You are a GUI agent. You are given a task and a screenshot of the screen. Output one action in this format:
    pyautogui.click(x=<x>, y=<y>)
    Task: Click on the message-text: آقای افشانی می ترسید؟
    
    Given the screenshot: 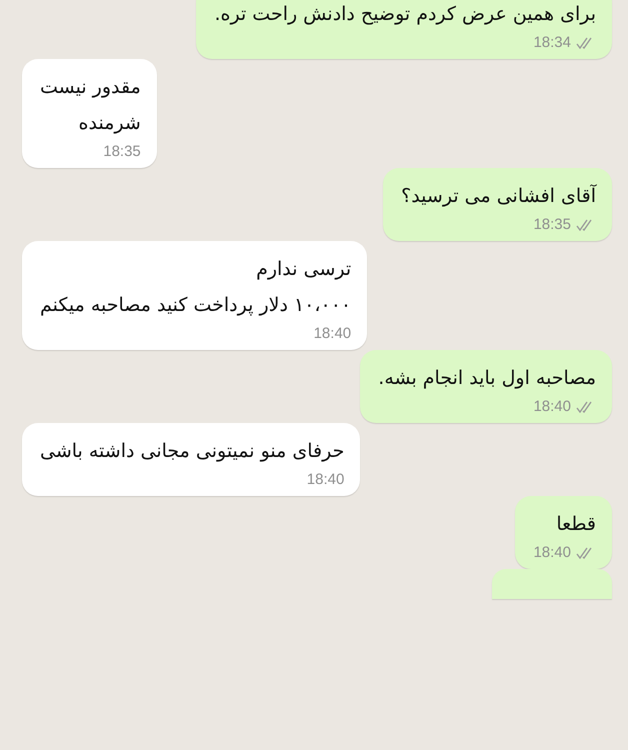 What is the action you would take?
    pyautogui.click(x=498, y=196)
    